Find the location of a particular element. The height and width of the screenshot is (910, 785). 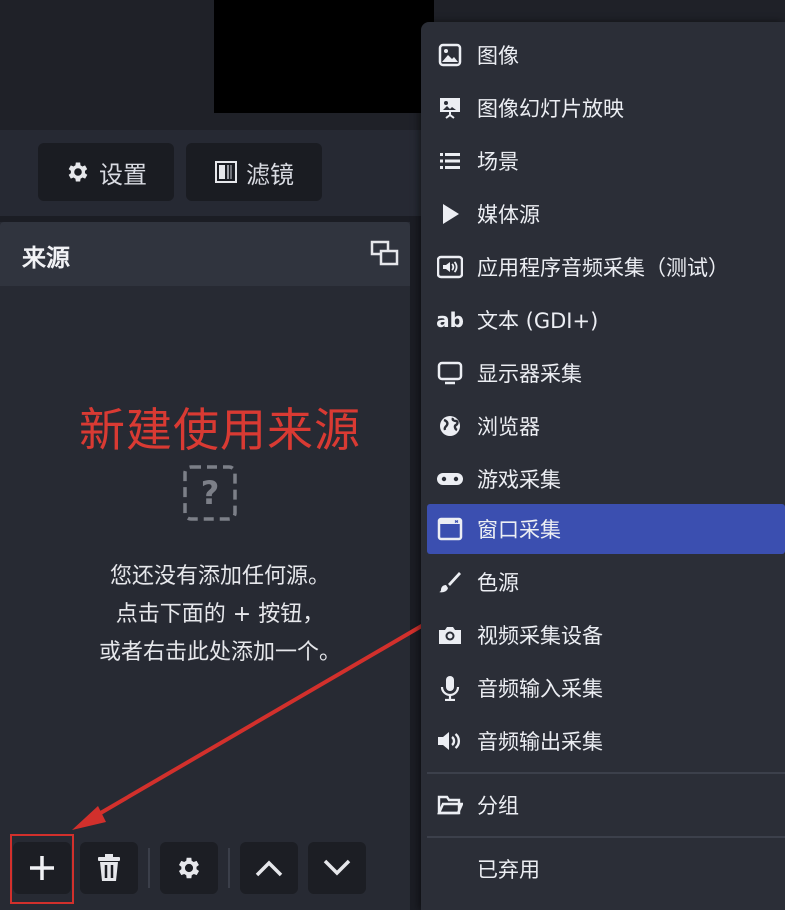

menu-item-label: 浏览器 is located at coordinates (508, 427).